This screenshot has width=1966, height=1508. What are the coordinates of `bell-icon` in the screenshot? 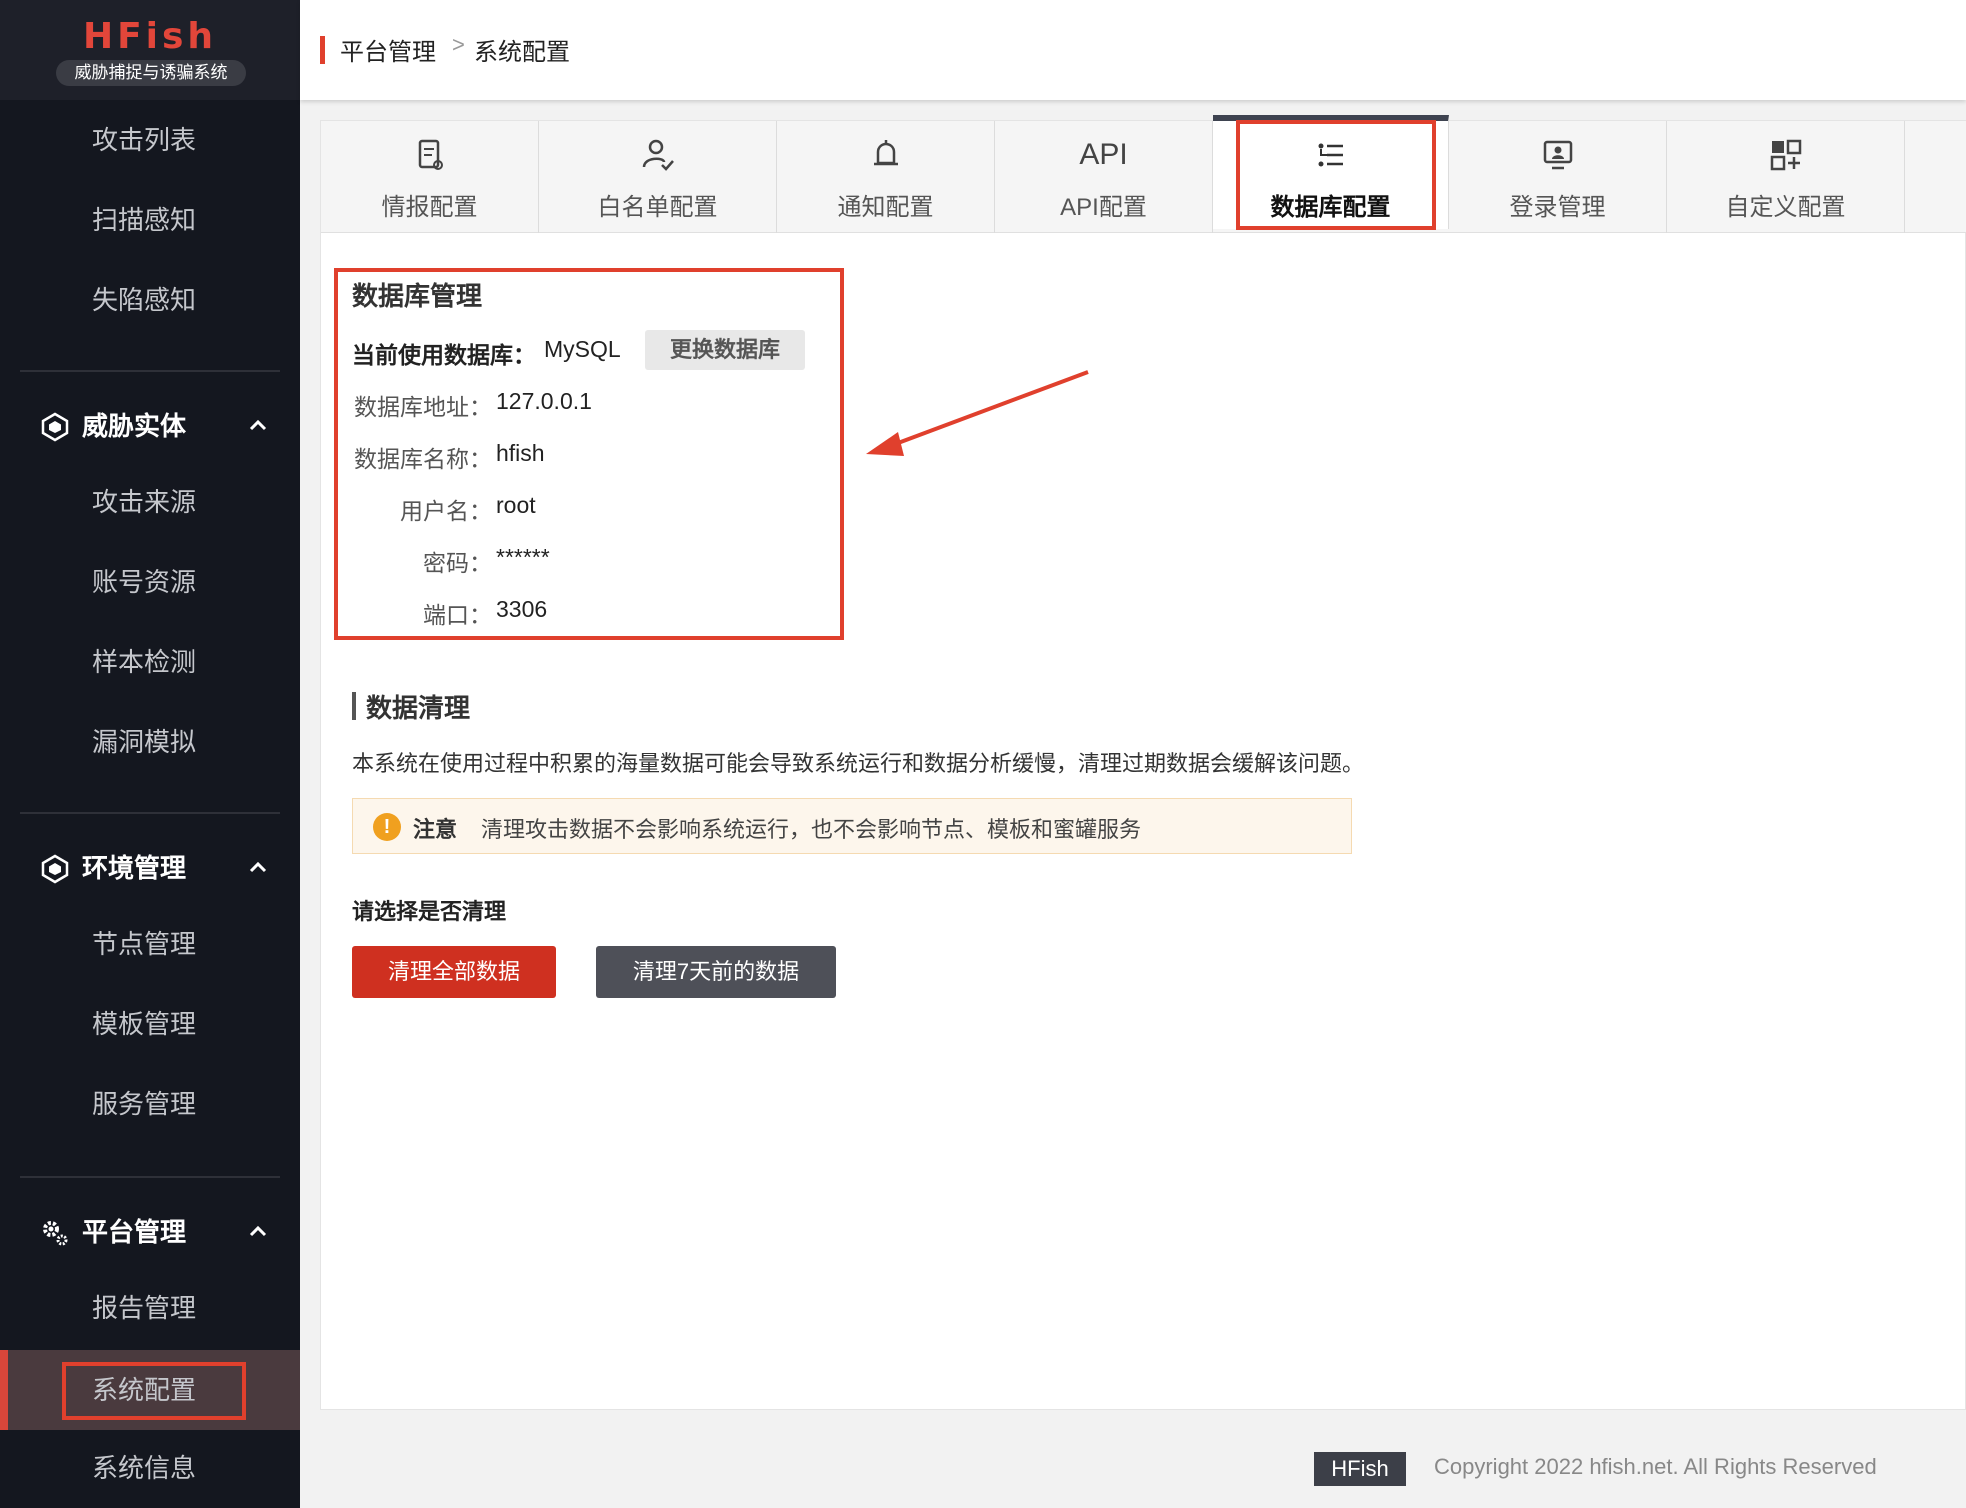 It's located at (885, 153).